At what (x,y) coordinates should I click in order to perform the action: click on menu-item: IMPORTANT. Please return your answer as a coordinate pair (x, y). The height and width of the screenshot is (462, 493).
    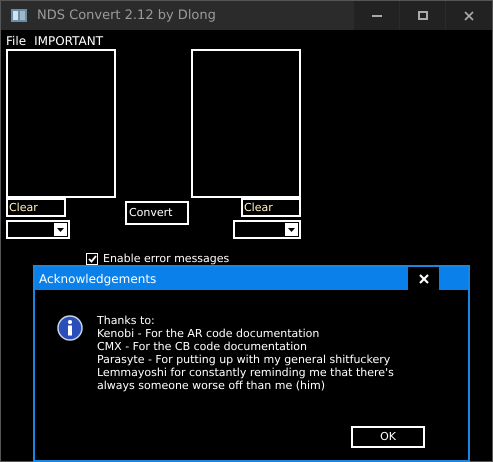
    Looking at the image, I should click on (69, 40).